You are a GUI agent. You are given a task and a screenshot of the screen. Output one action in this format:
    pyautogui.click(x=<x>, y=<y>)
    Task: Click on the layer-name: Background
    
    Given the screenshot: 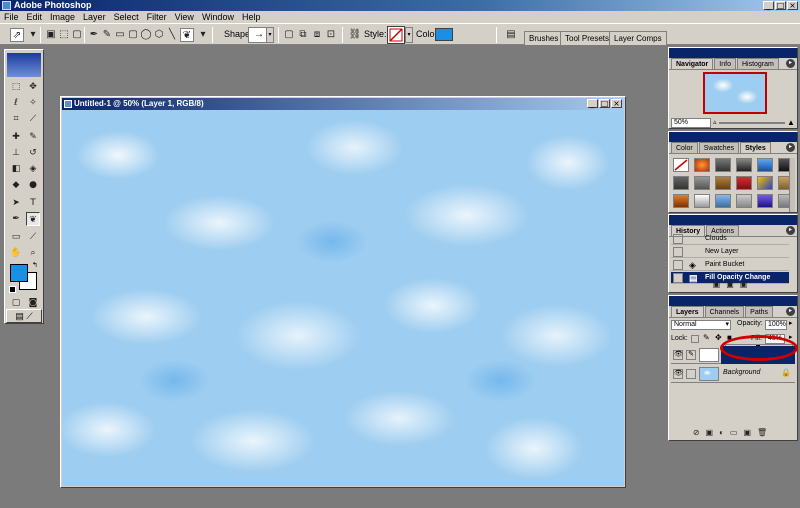 What is the action you would take?
    pyautogui.click(x=741, y=372)
    